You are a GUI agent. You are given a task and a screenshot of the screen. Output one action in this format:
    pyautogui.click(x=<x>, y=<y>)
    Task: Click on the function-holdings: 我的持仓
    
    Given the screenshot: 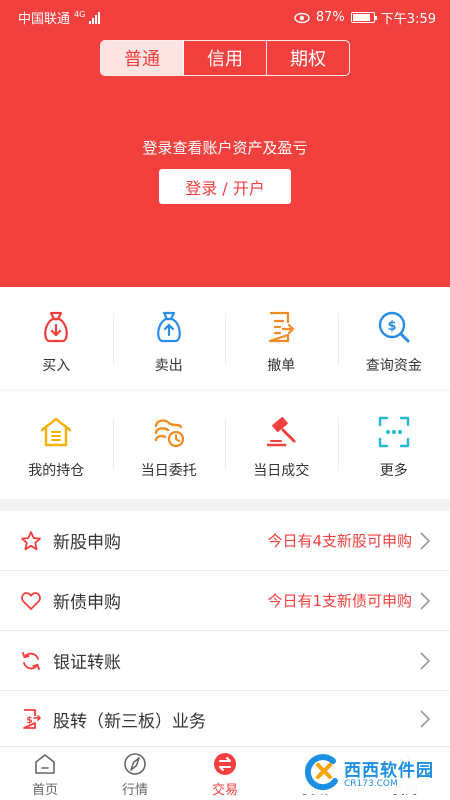 What is the action you would take?
    pyautogui.click(x=56, y=444)
    